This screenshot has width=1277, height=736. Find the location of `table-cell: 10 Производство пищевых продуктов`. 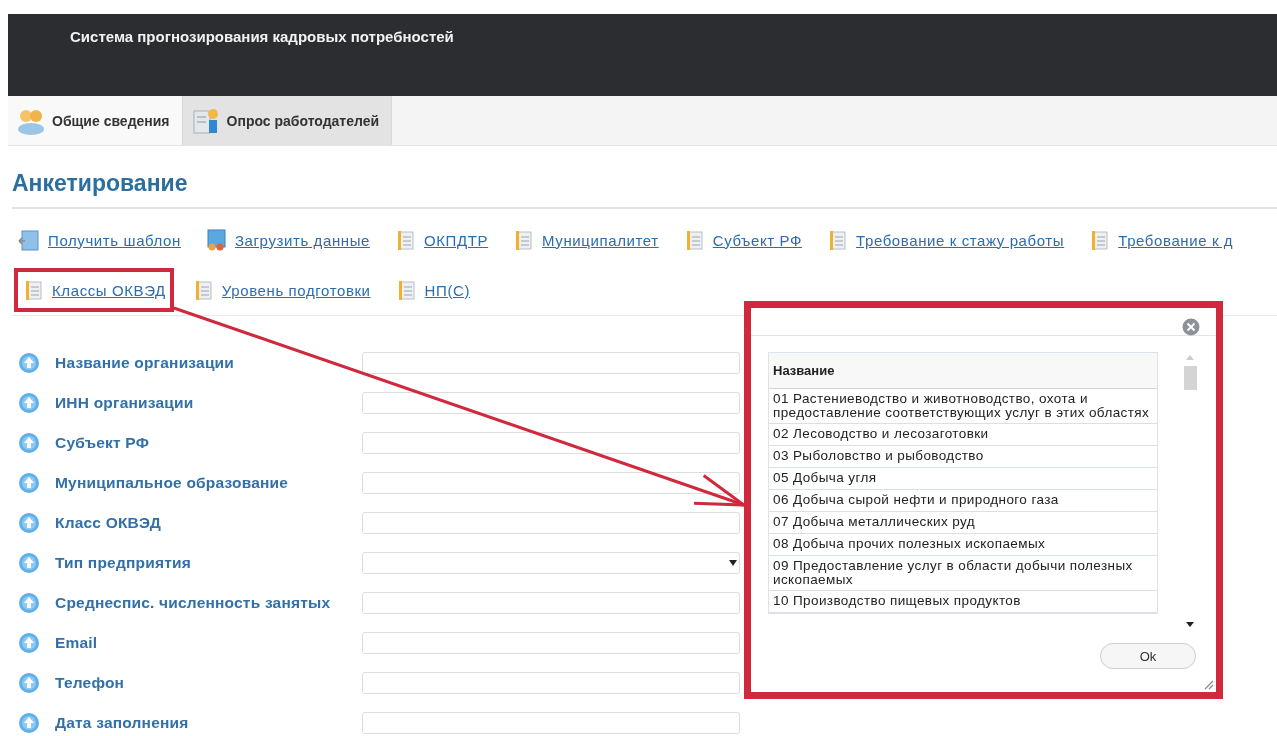

table-cell: 10 Производство пищевых продуктов is located at coordinates (963, 602).